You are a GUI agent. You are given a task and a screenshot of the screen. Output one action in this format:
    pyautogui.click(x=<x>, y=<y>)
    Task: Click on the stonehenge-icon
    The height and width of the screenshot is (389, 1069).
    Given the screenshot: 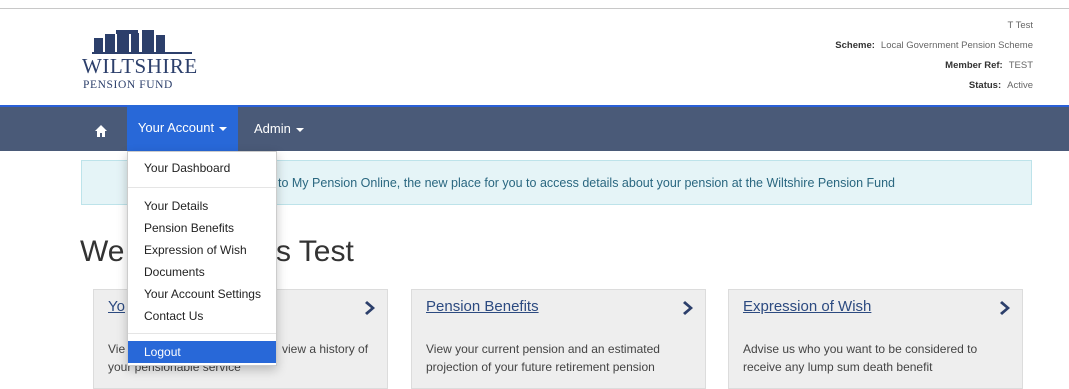 What is the action you would take?
    pyautogui.click(x=142, y=42)
    